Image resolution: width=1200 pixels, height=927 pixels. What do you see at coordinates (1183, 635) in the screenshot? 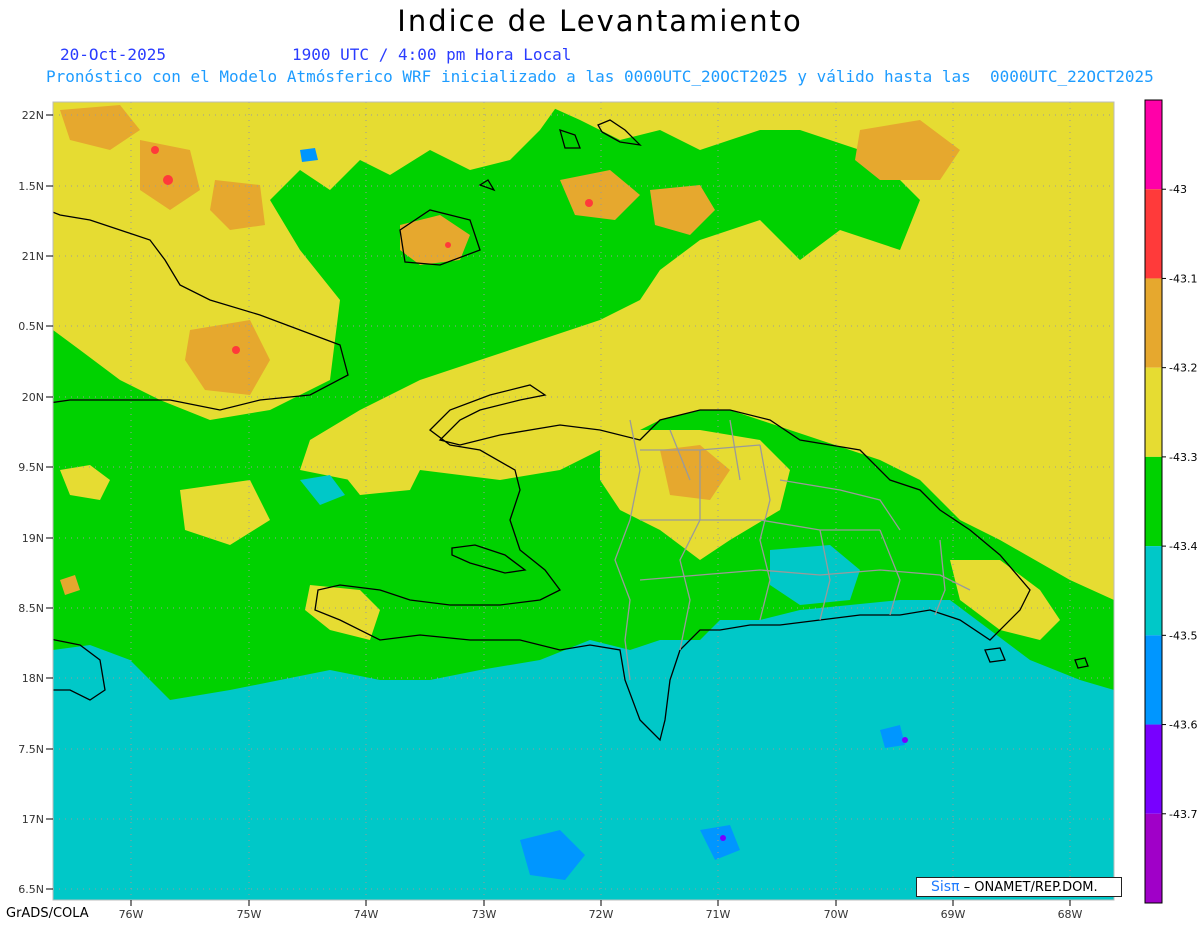
I see `colorbar-label: -43.5` at bounding box center [1183, 635].